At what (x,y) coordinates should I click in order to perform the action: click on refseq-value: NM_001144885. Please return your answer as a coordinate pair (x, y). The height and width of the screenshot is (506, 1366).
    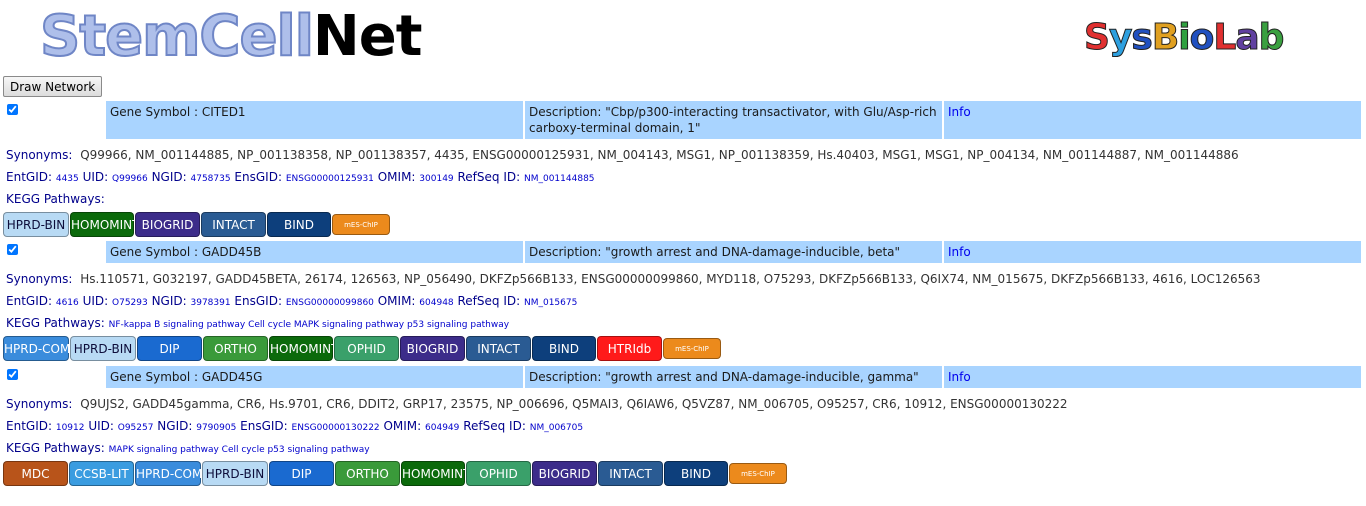
    Looking at the image, I should click on (559, 179).